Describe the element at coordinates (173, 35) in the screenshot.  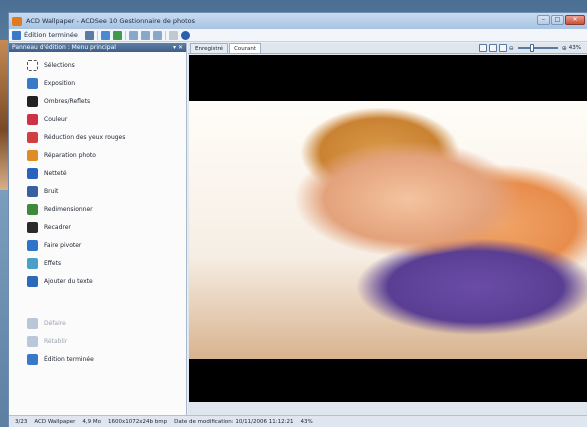
I see `delete-icon` at that location.